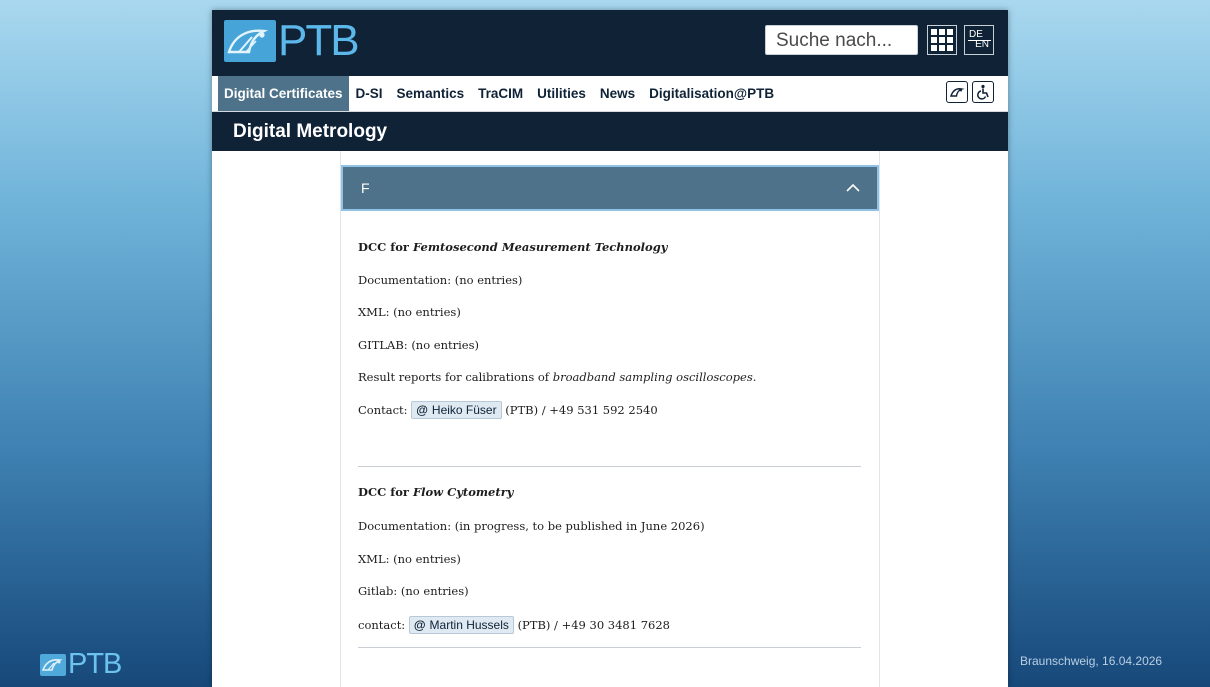  What do you see at coordinates (383, 410) in the screenshot?
I see `contact-label: Contact:` at bounding box center [383, 410].